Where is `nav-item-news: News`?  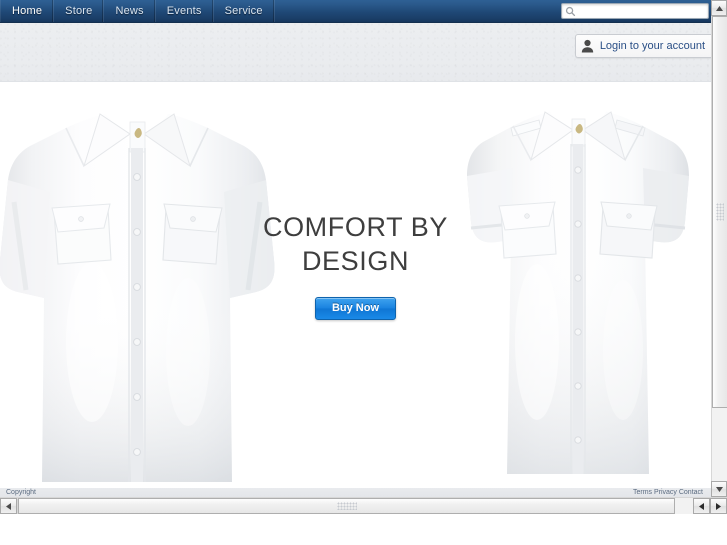
nav-item-news: News is located at coordinates (130, 11).